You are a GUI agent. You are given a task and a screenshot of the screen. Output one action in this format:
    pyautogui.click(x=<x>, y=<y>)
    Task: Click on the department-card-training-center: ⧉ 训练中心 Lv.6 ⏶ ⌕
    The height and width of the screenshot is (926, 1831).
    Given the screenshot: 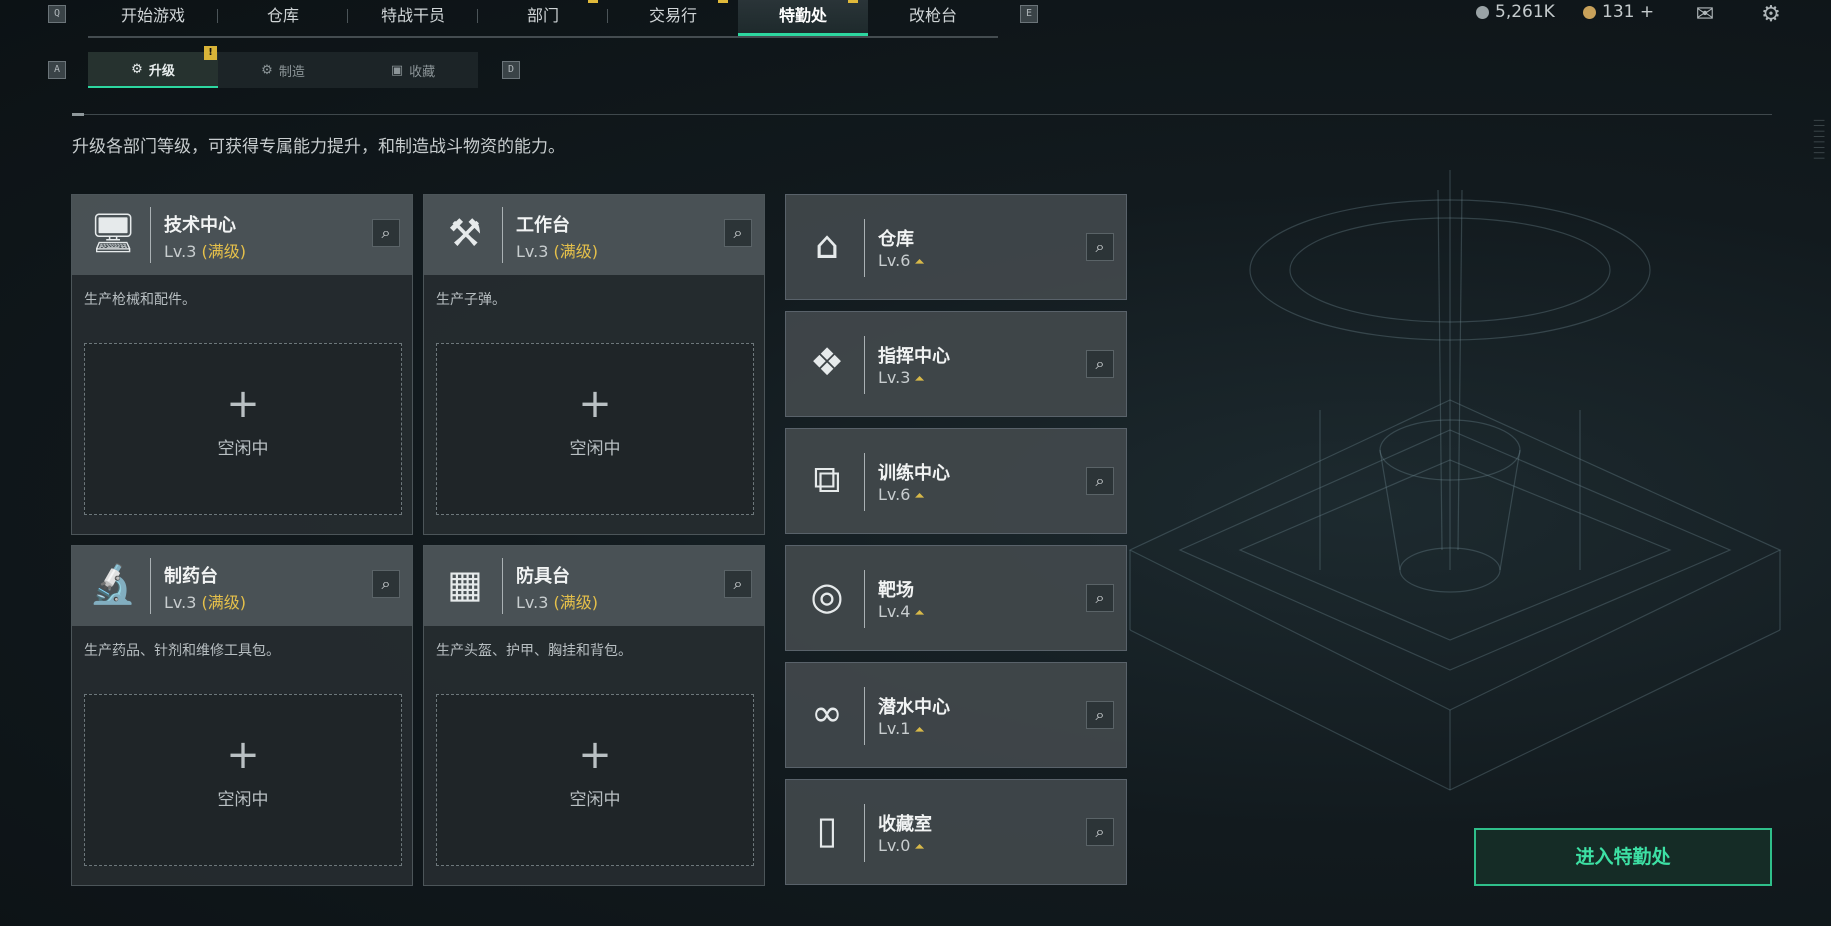 What is the action you would take?
    pyautogui.click(x=956, y=481)
    